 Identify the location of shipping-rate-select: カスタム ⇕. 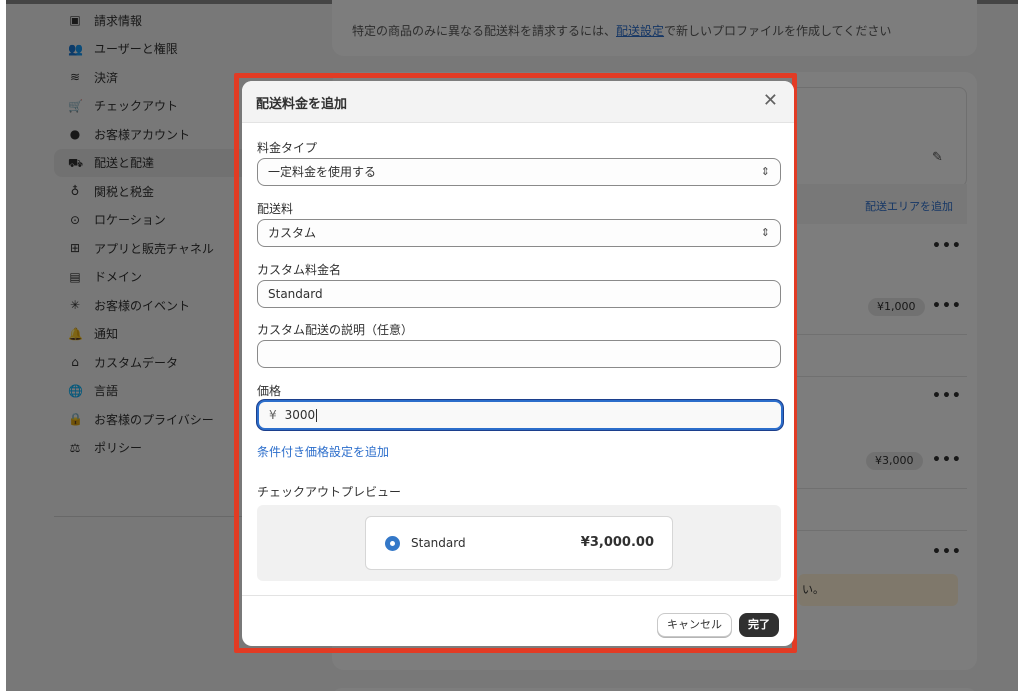
(519, 233).